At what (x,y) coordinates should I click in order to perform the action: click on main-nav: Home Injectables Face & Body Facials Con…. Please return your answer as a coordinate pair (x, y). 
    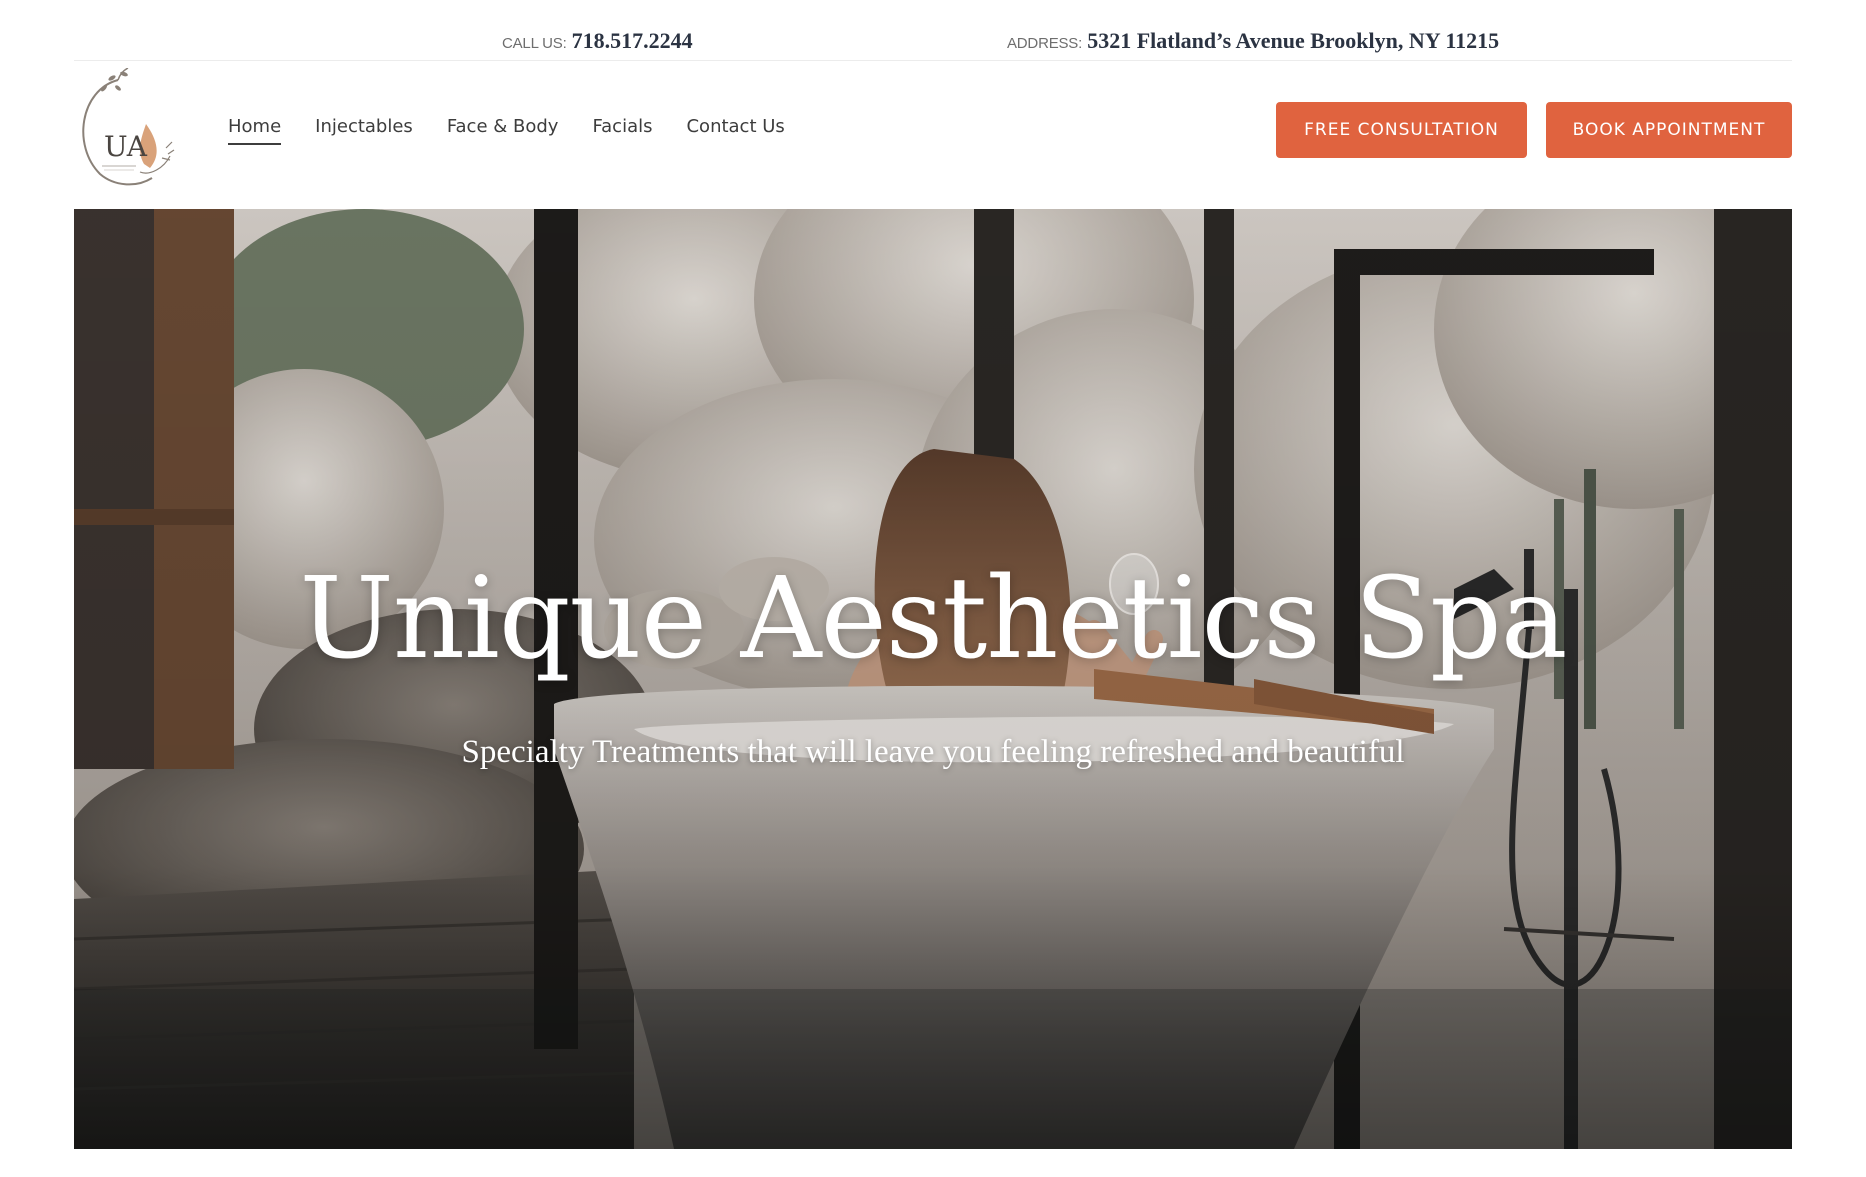
    Looking at the image, I should click on (506, 130).